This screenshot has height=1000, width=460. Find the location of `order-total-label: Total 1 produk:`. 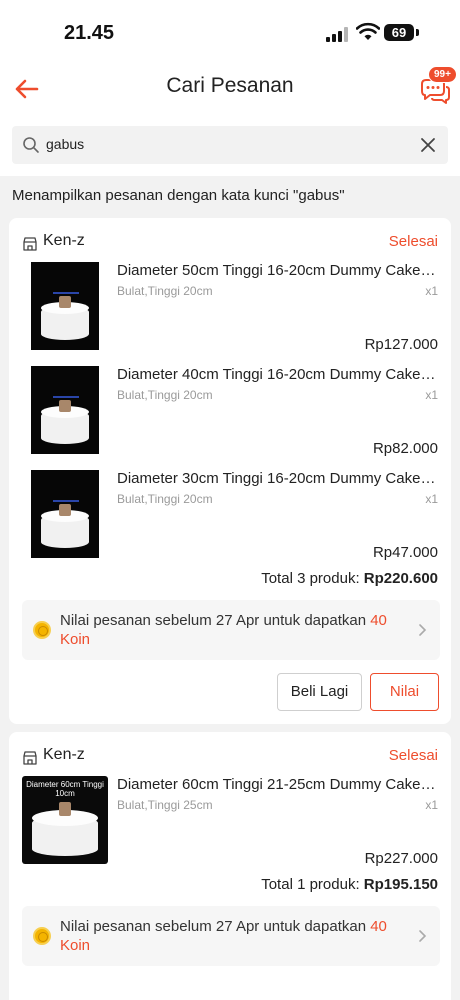

order-total-label: Total 1 produk: is located at coordinates (312, 884).